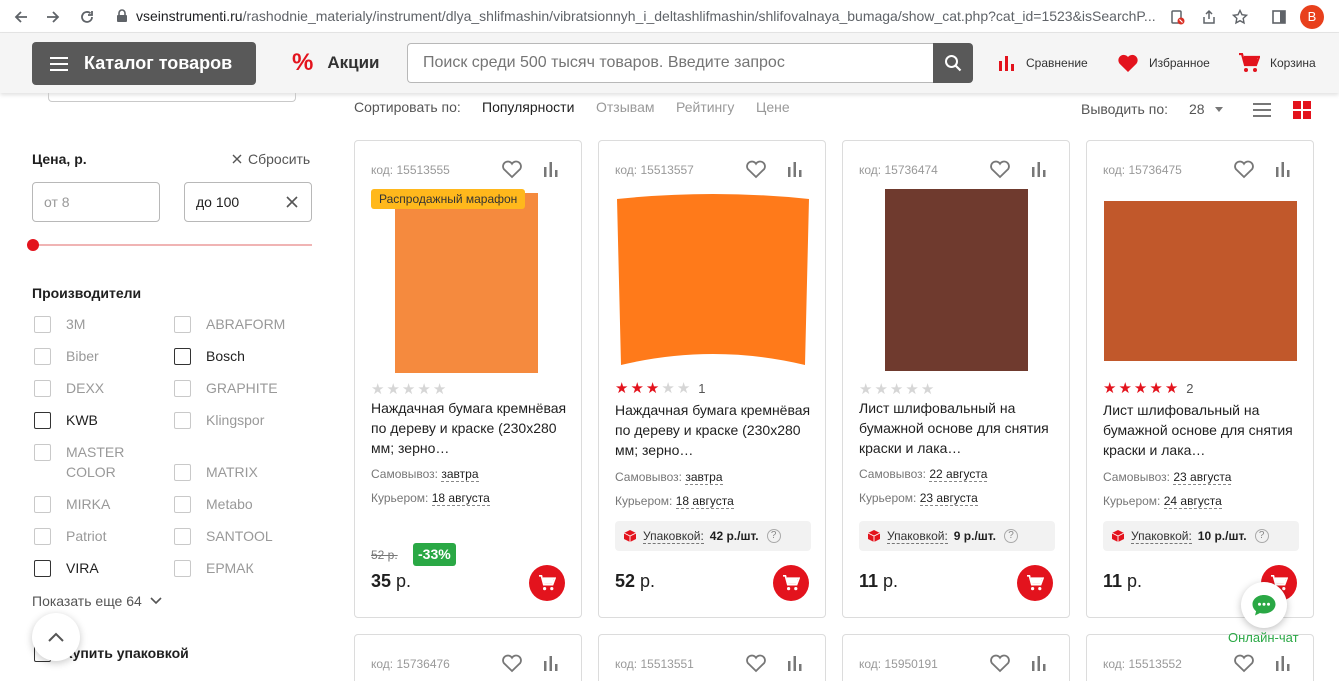  What do you see at coordinates (72, 505) in the screenshot?
I see `brand-checkbox-mirka: MIRKA` at bounding box center [72, 505].